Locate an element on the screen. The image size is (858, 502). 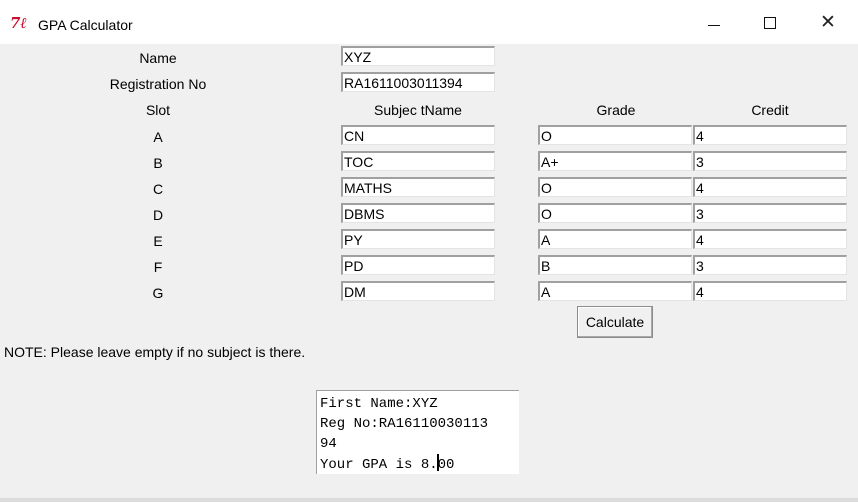
subject-field-c is located at coordinates (418, 187).